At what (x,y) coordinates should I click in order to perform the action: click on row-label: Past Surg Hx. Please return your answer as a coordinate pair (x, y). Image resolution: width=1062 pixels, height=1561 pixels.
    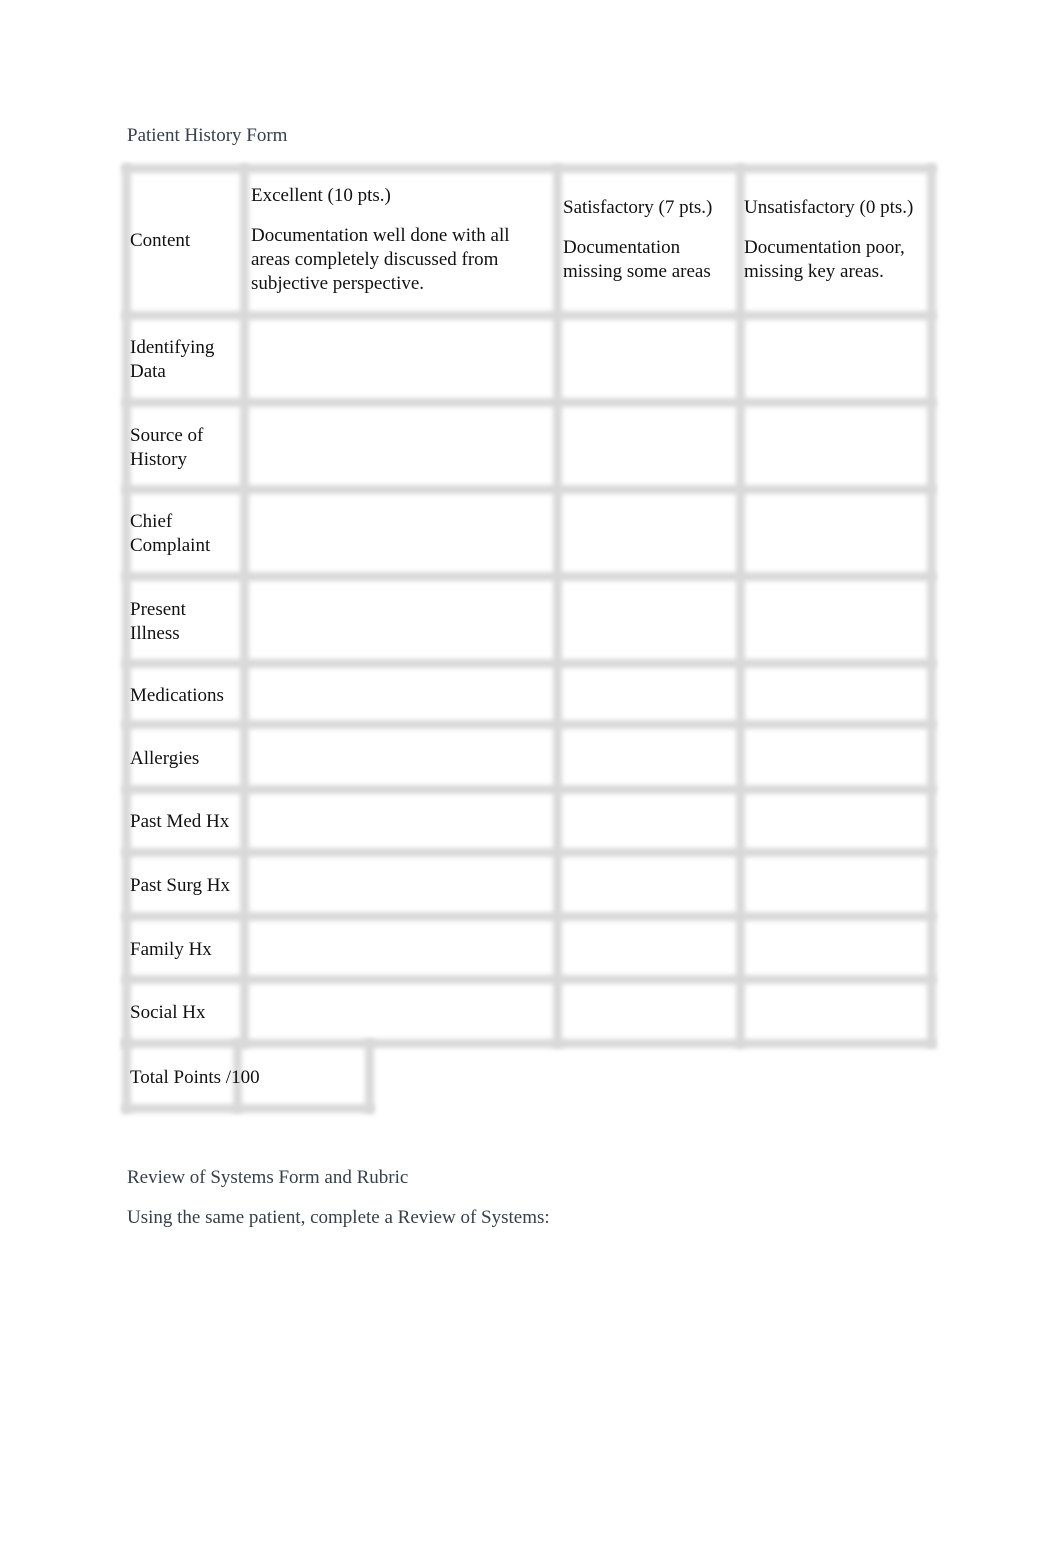
    Looking at the image, I should click on (180, 885).